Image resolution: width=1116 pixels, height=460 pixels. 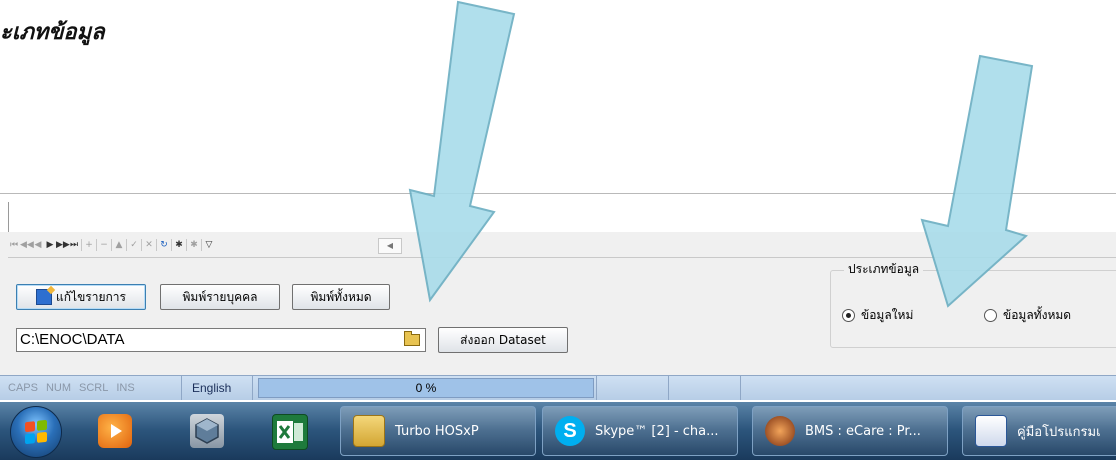 I want to click on arrow-to-export-icon, so click(x=462, y=151).